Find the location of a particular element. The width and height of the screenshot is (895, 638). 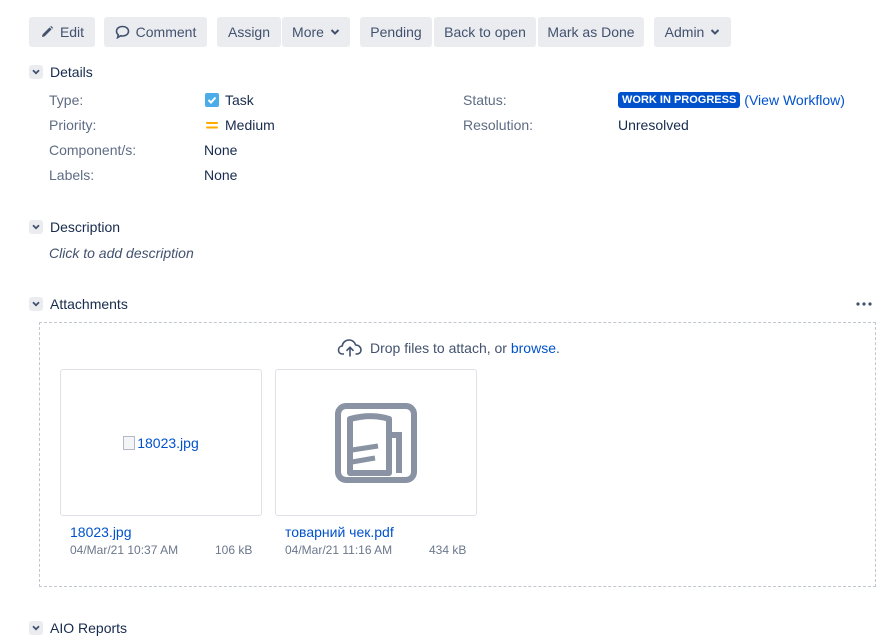

attachment-size-2: 434 kB is located at coordinates (448, 550).